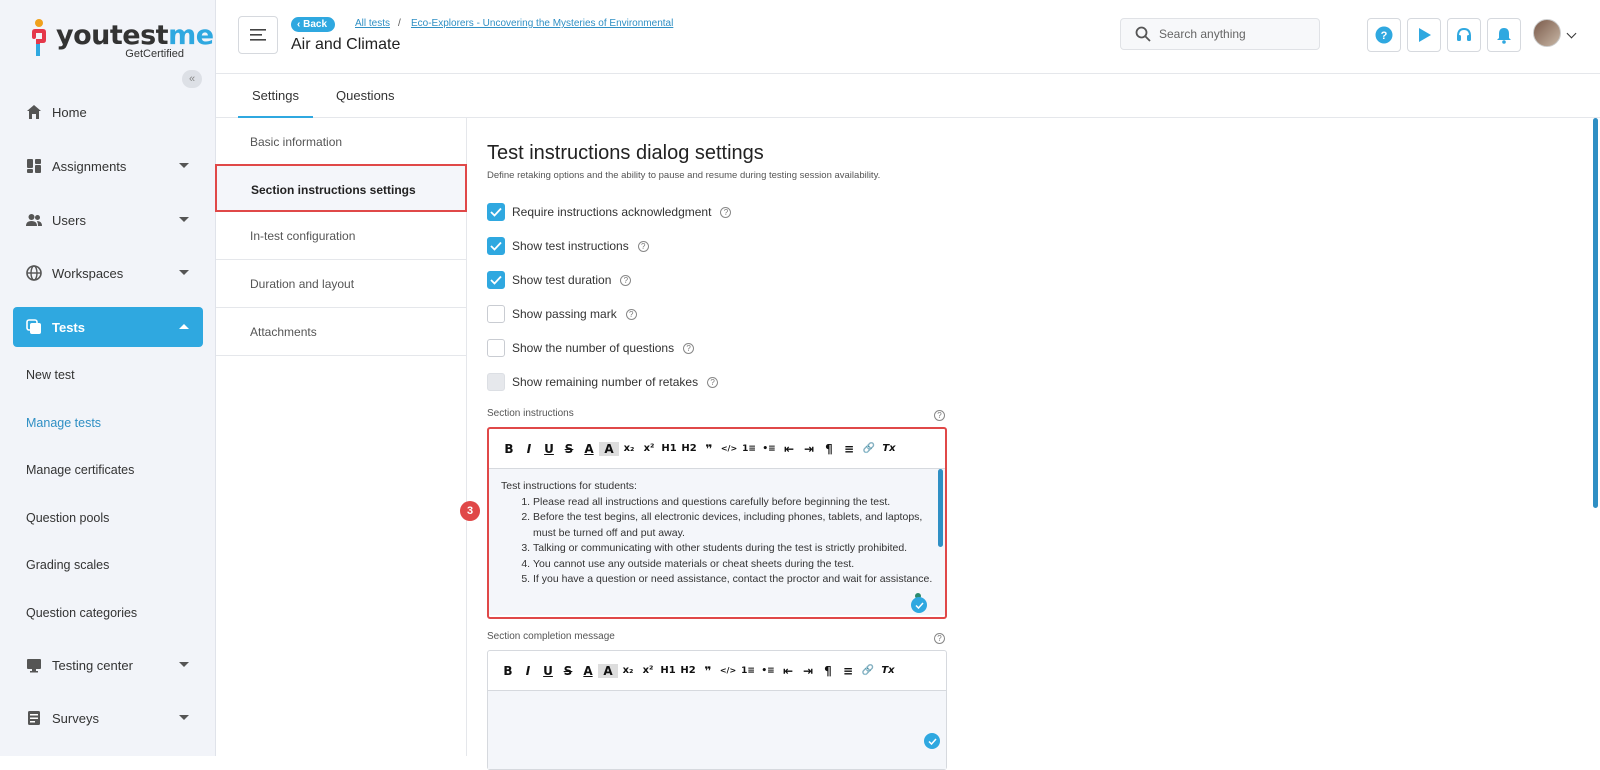  What do you see at coordinates (34, 220) in the screenshot?
I see `users-icon` at bounding box center [34, 220].